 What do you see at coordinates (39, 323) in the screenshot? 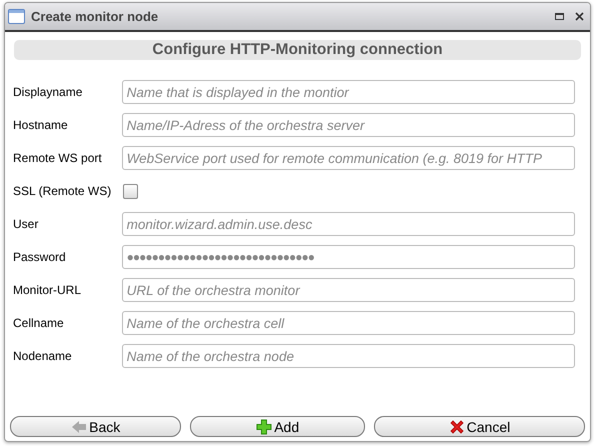
I see `field-label: Cellname` at bounding box center [39, 323].